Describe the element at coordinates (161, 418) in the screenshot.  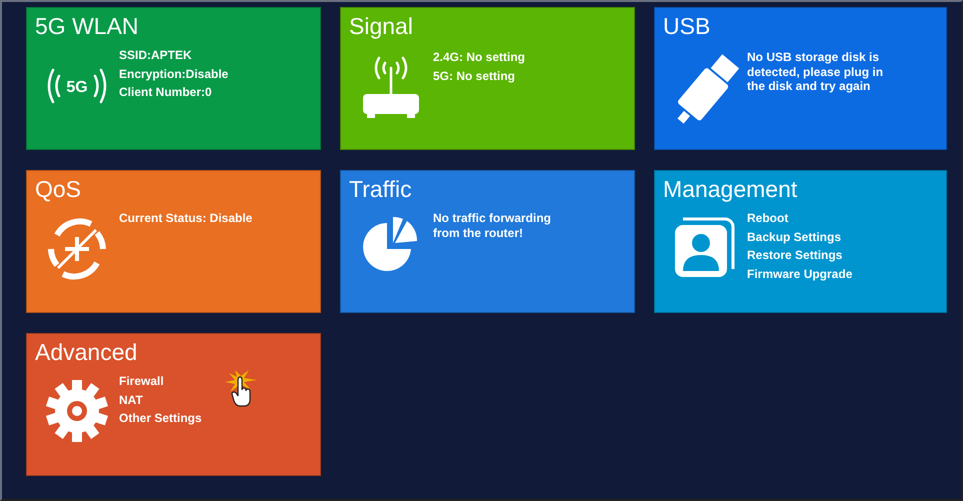
I see `tile-text: Other Settings` at that location.